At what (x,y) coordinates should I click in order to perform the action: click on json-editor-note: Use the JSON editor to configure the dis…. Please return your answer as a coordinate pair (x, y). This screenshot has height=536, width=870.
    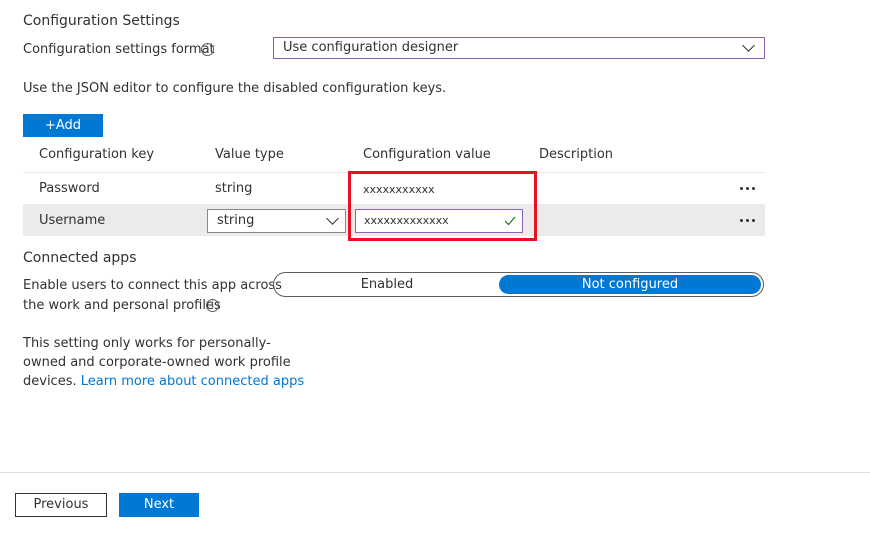
    Looking at the image, I should click on (235, 88).